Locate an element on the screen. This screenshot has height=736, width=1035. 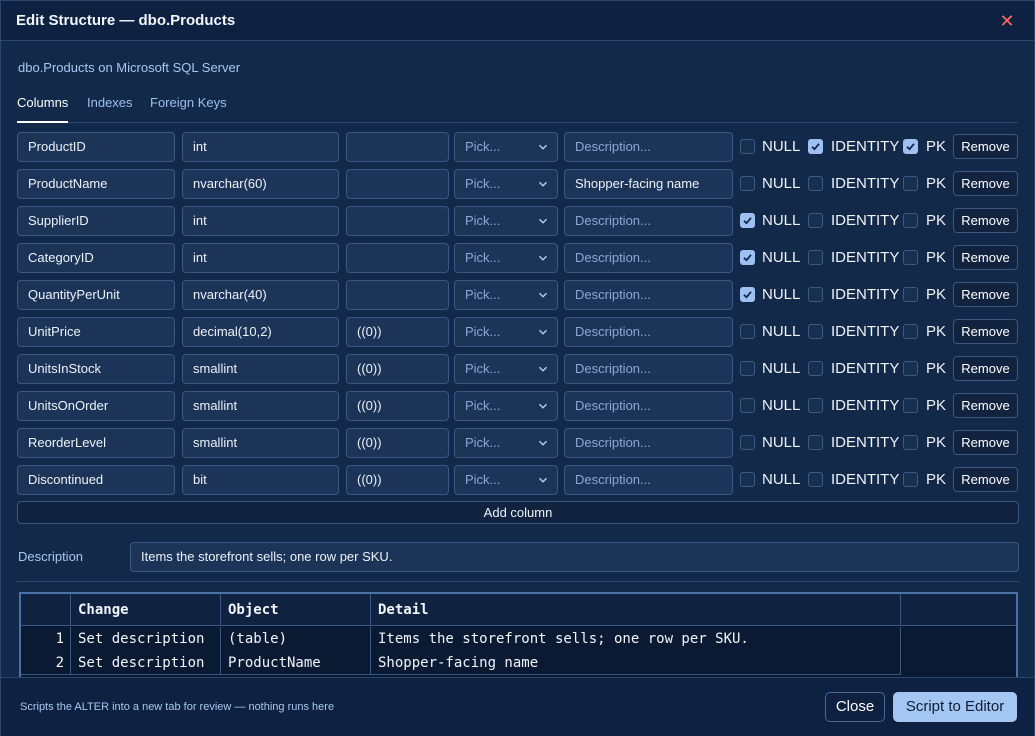
script-to-editor-button: Script to Editor is located at coordinates (955, 707).